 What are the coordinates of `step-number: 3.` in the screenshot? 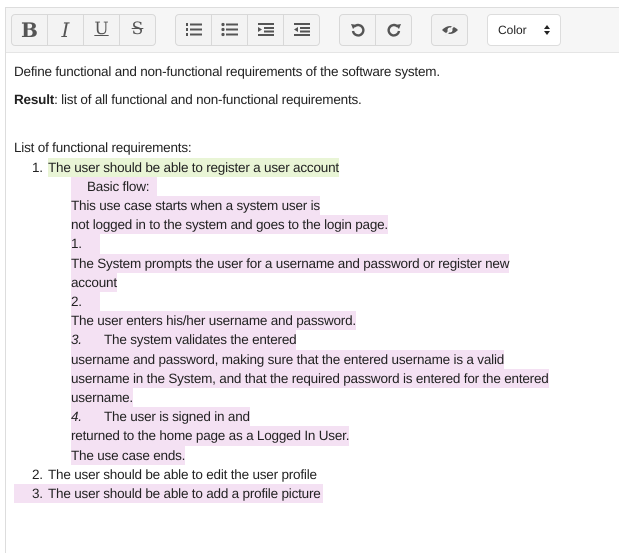 It's located at (77, 340).